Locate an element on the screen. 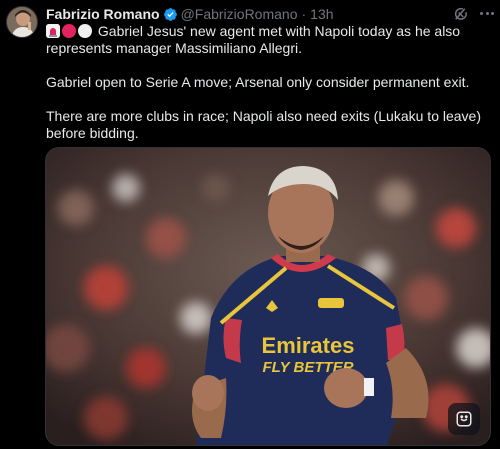 This screenshot has height=449, width=500. author-handle: @FabrizioRomano is located at coordinates (239, 14).